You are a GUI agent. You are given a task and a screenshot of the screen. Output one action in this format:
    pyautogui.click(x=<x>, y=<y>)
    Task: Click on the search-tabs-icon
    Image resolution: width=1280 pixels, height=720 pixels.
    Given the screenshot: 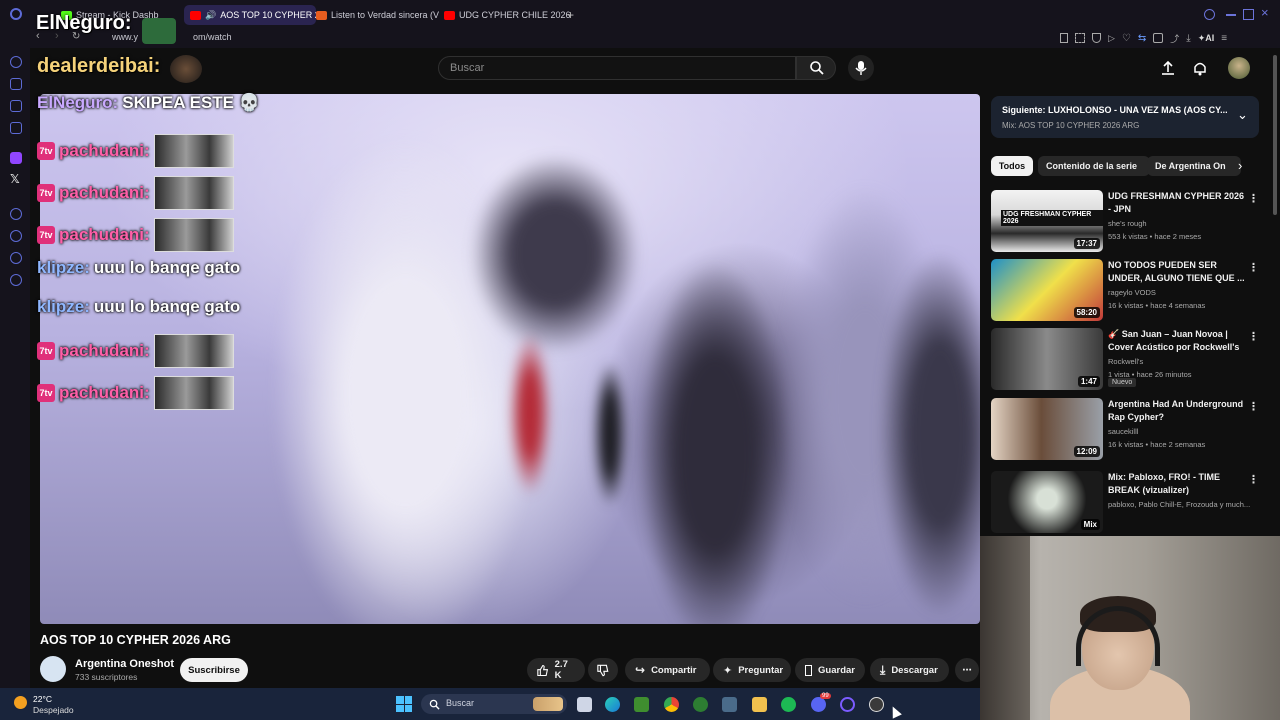 What is the action you would take?
    pyautogui.click(x=1209, y=14)
    